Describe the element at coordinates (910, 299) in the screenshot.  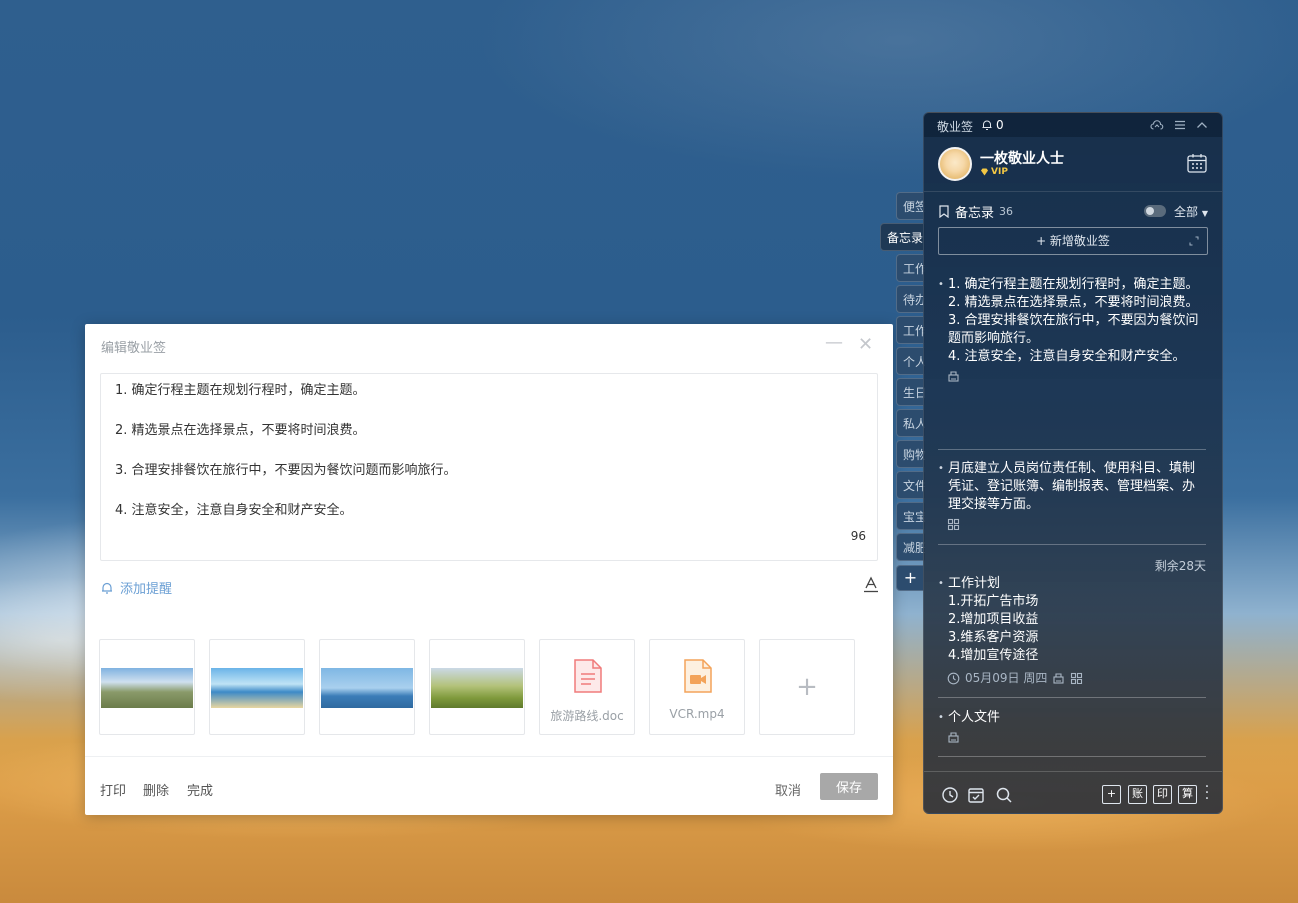
I see `tab-category: 待办` at that location.